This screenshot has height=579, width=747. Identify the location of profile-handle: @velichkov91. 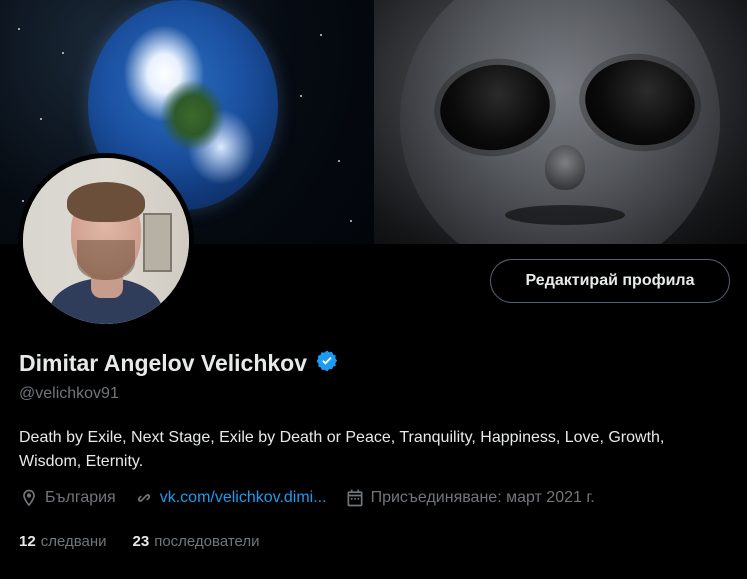
(69, 393).